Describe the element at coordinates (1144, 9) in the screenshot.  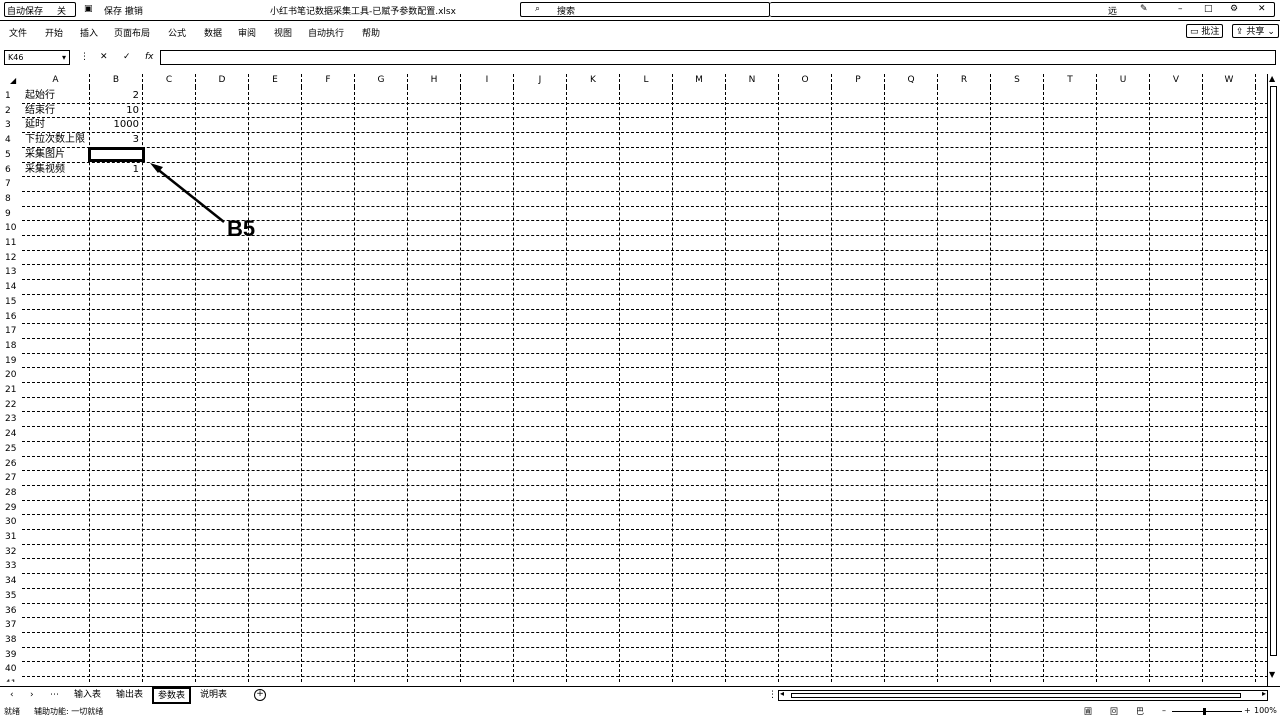
I see `pen-icon: ✎` at that location.